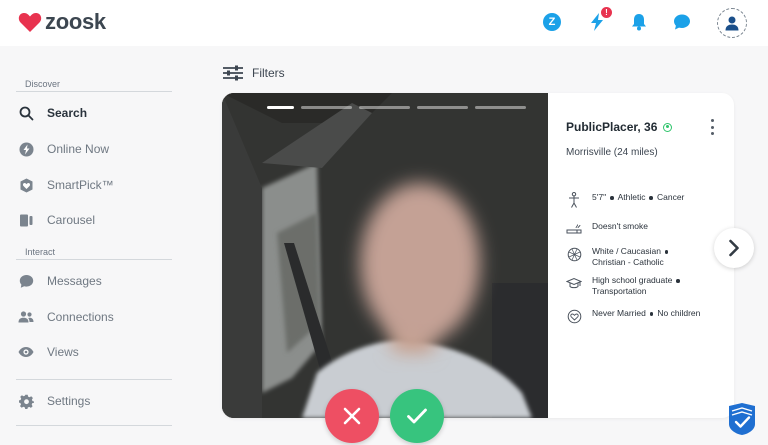  I want to click on lightning-icon, so click(26, 149).